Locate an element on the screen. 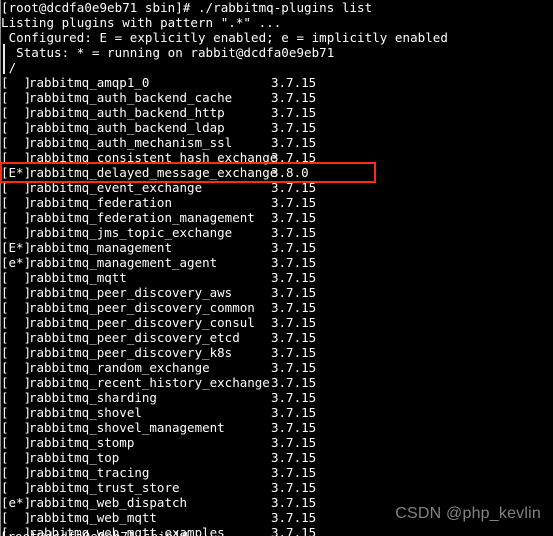 The image size is (553, 536). plugin-row: [ ] rabbitmq_auth_backend_ldap 3.7.15 is located at coordinates (276, 127).